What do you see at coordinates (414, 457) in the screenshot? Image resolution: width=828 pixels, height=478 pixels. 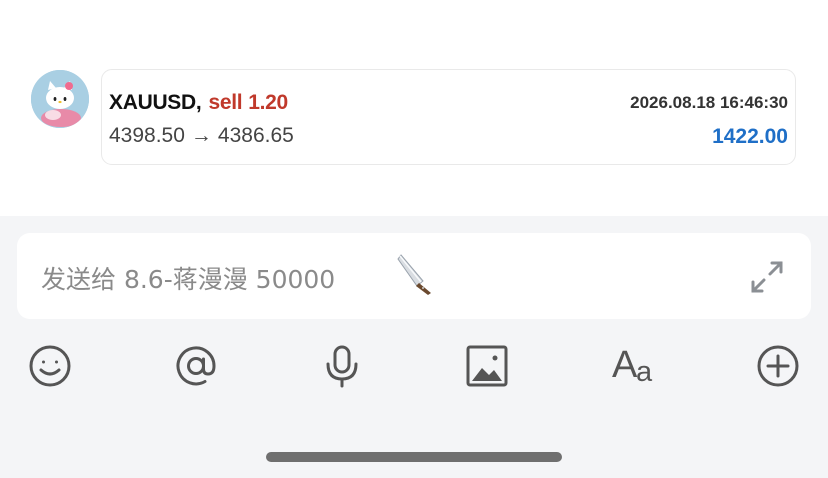 I see `home-indicator` at bounding box center [414, 457].